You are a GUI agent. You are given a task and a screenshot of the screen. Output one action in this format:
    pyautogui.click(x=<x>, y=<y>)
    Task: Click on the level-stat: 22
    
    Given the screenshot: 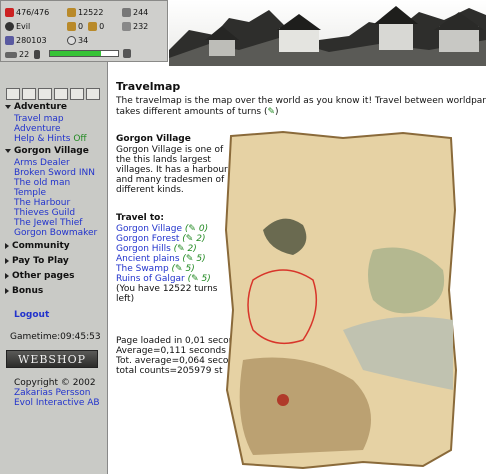 What is the action you would take?
    pyautogui.click(x=23, y=54)
    